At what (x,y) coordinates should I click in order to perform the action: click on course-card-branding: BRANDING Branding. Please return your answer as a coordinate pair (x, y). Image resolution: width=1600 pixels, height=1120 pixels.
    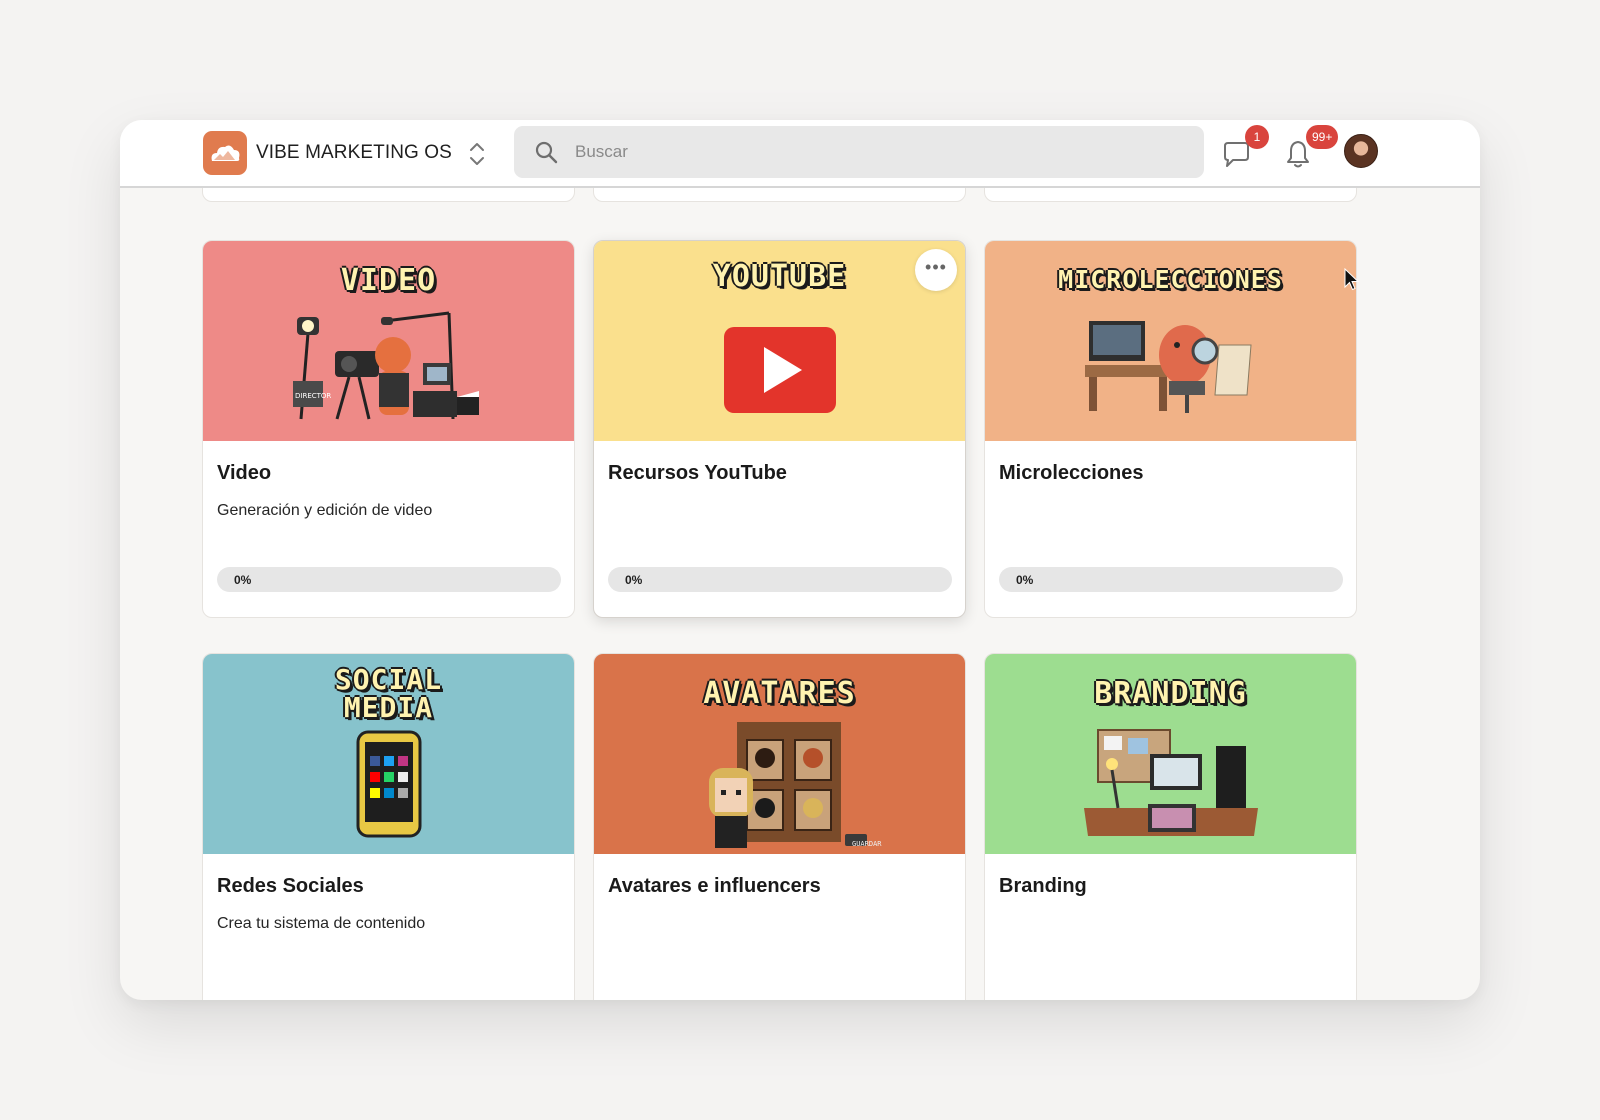
    Looking at the image, I should click on (1170, 826).